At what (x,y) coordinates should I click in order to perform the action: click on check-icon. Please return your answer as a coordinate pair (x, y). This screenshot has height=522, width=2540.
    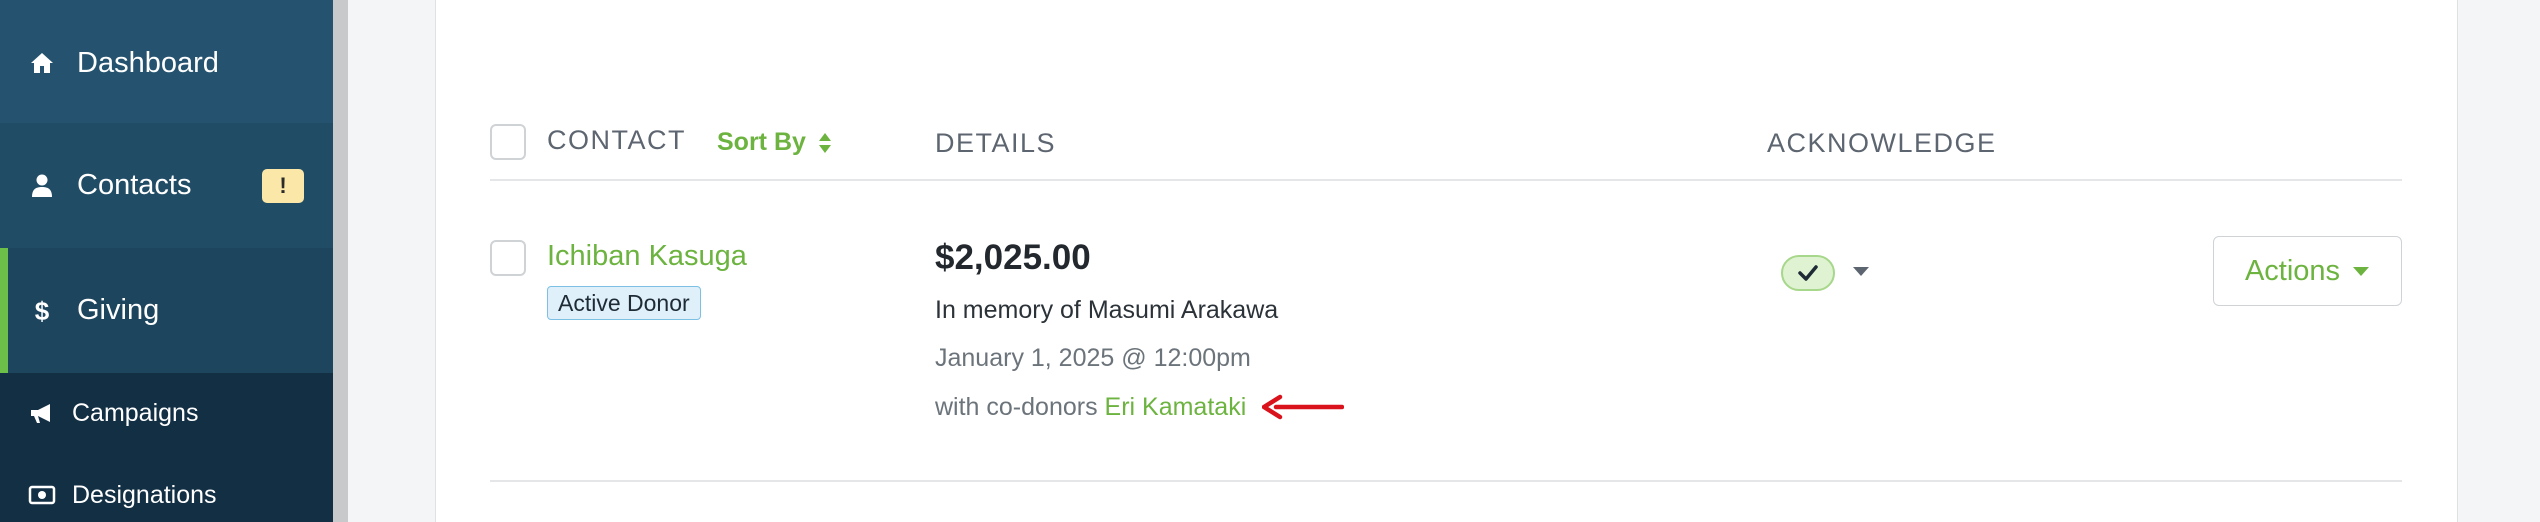
    Looking at the image, I should click on (1808, 273).